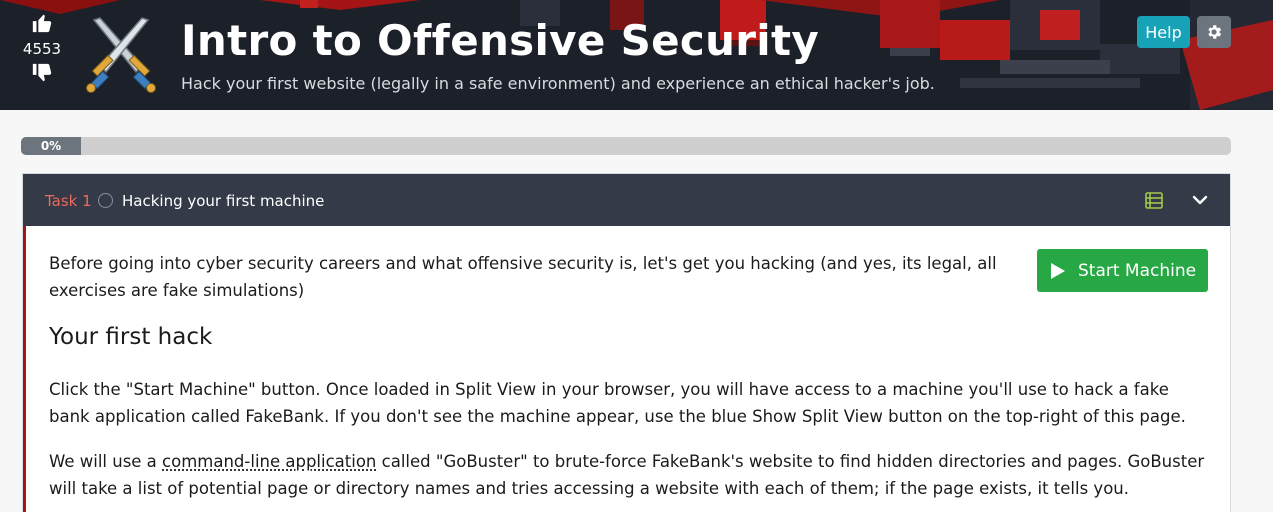 This screenshot has width=1273, height=512. Describe the element at coordinates (105, 200) in the screenshot. I see `task-status-circle-icon` at that location.